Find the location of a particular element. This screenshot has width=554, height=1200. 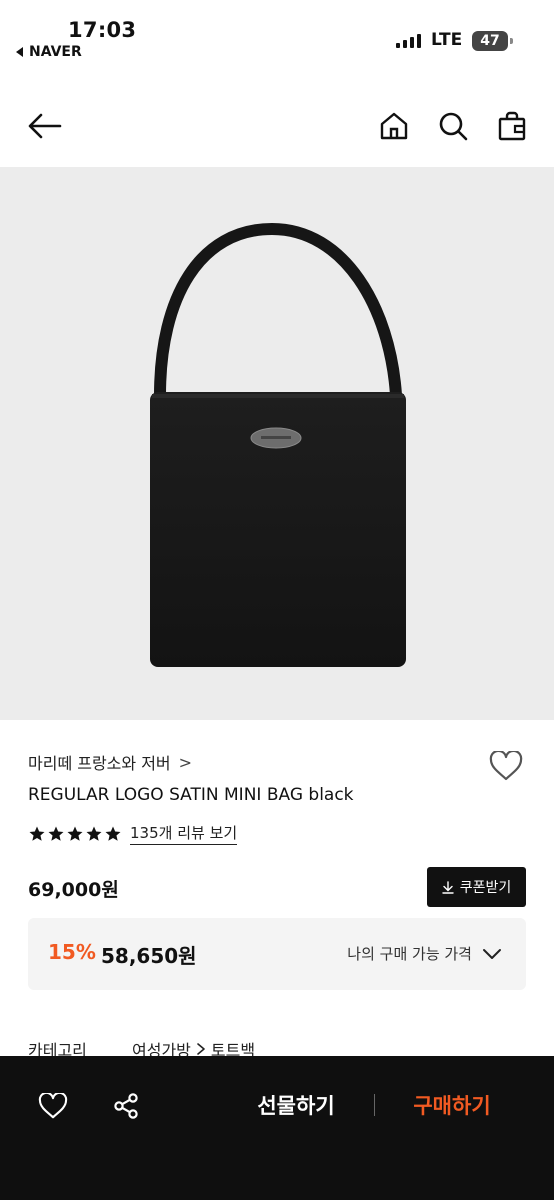

chevron-right-icon is located at coordinates (201, 1049).